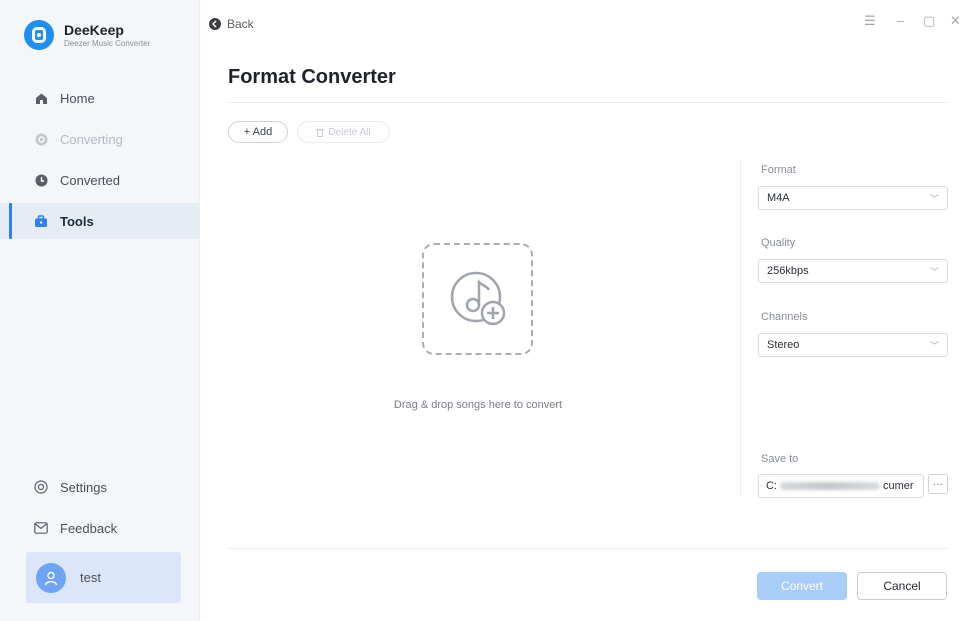  I want to click on sidebar-item-feedback: Feedback, so click(99, 528).